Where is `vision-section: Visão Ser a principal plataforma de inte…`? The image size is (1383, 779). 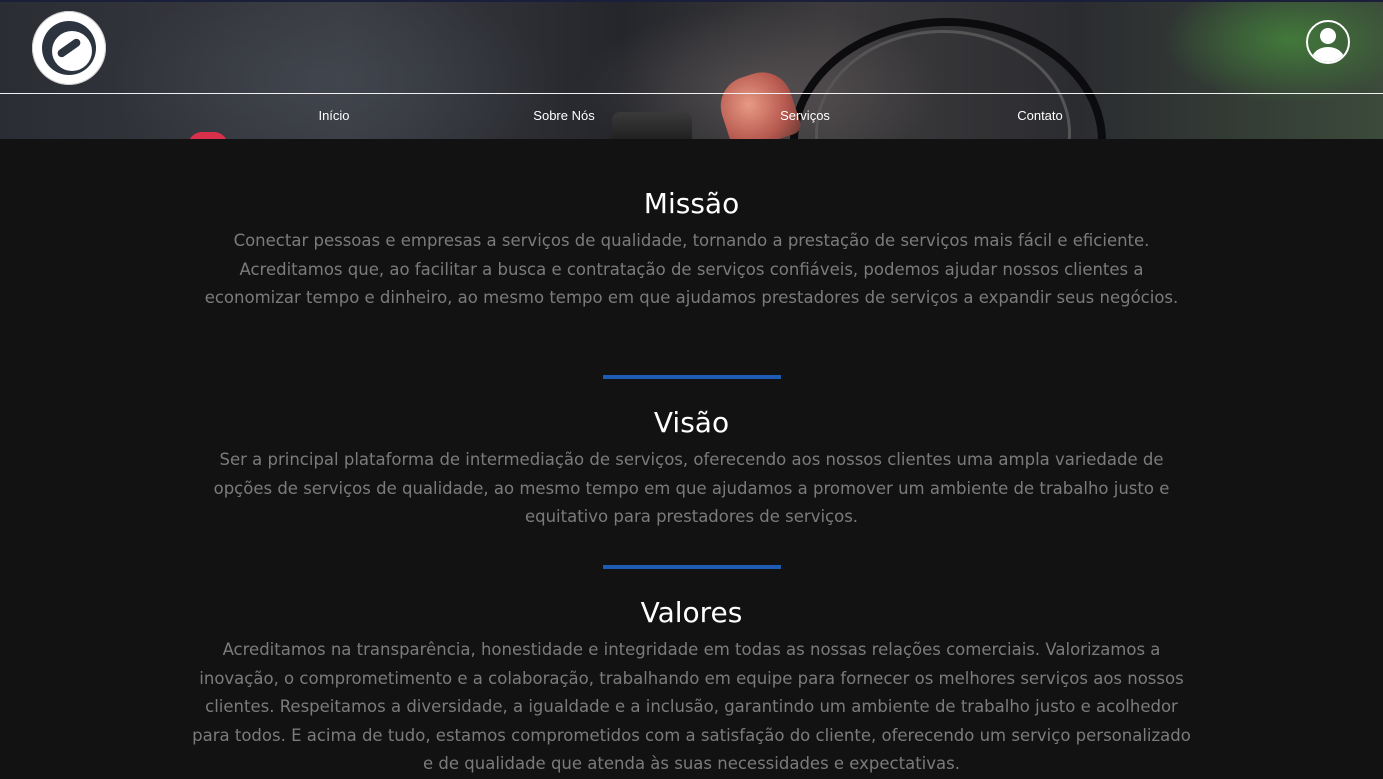
vision-section: Visão Ser a principal plataforma de inte… is located at coordinates (691, 469).